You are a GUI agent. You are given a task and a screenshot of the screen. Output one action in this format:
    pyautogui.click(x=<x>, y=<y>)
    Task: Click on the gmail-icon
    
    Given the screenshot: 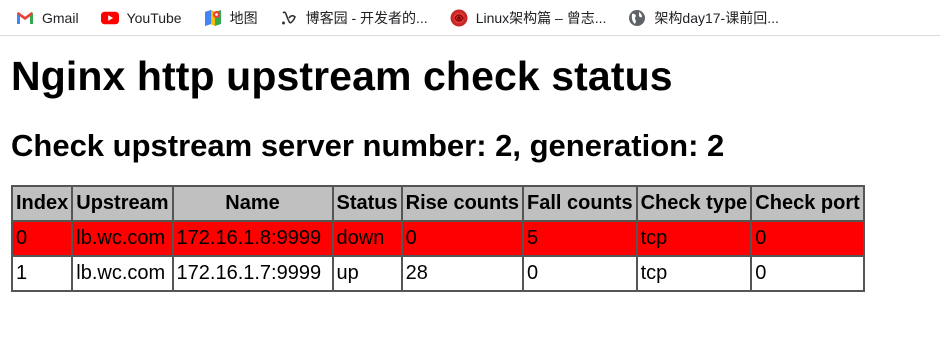 What is the action you would take?
    pyautogui.click(x=25, y=18)
    